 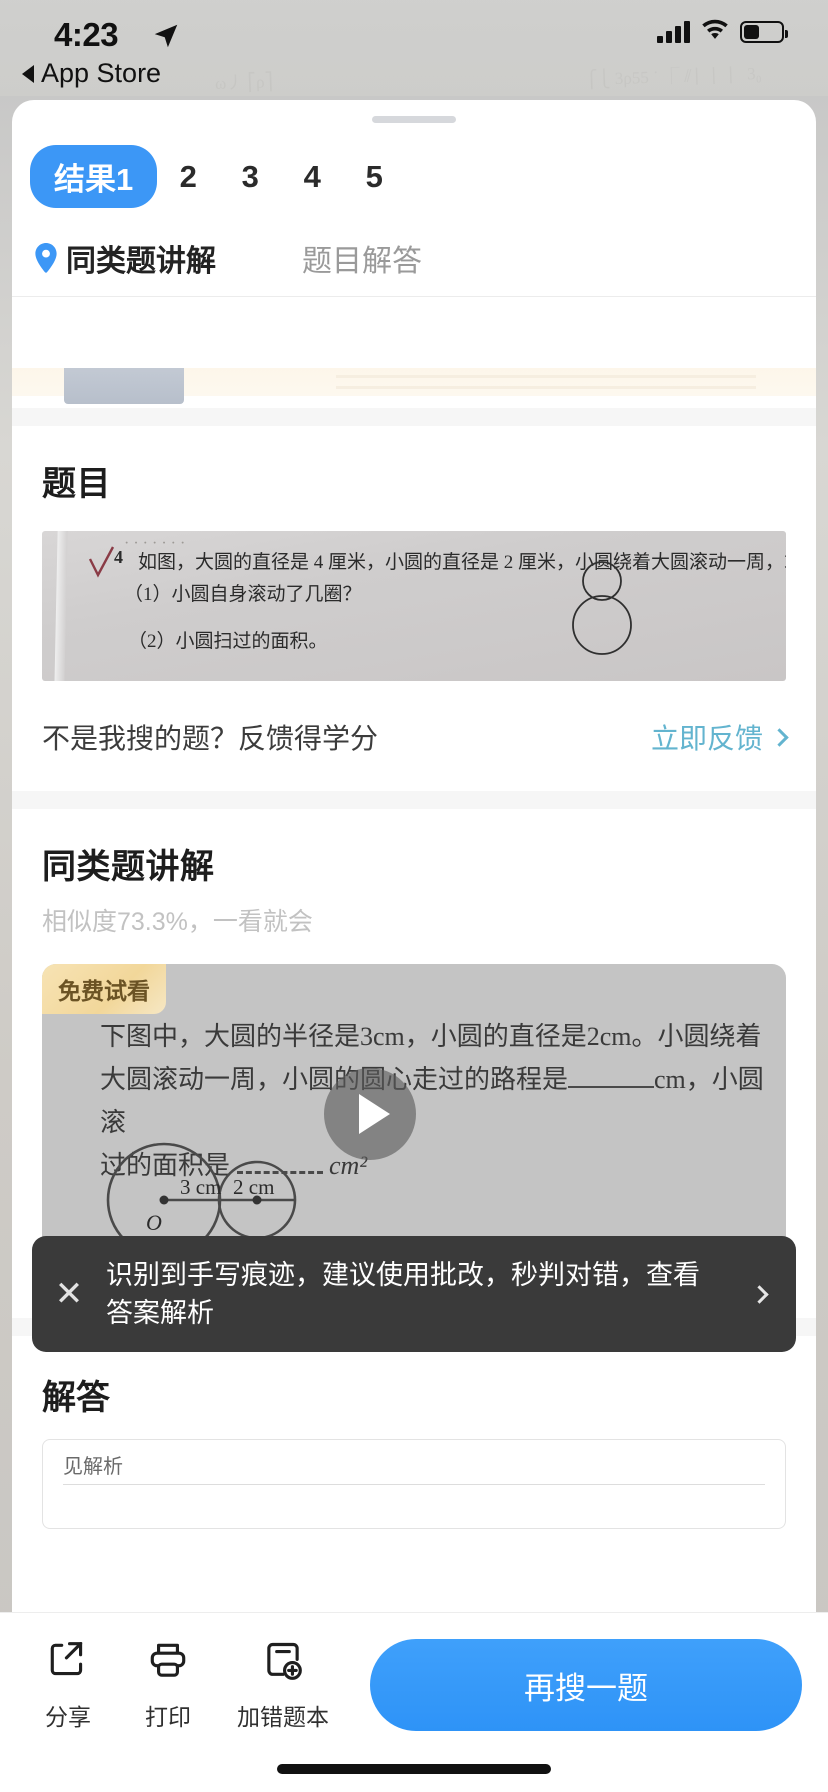 I want to click on back-to-app-store-button: App Store, so click(x=91, y=73).